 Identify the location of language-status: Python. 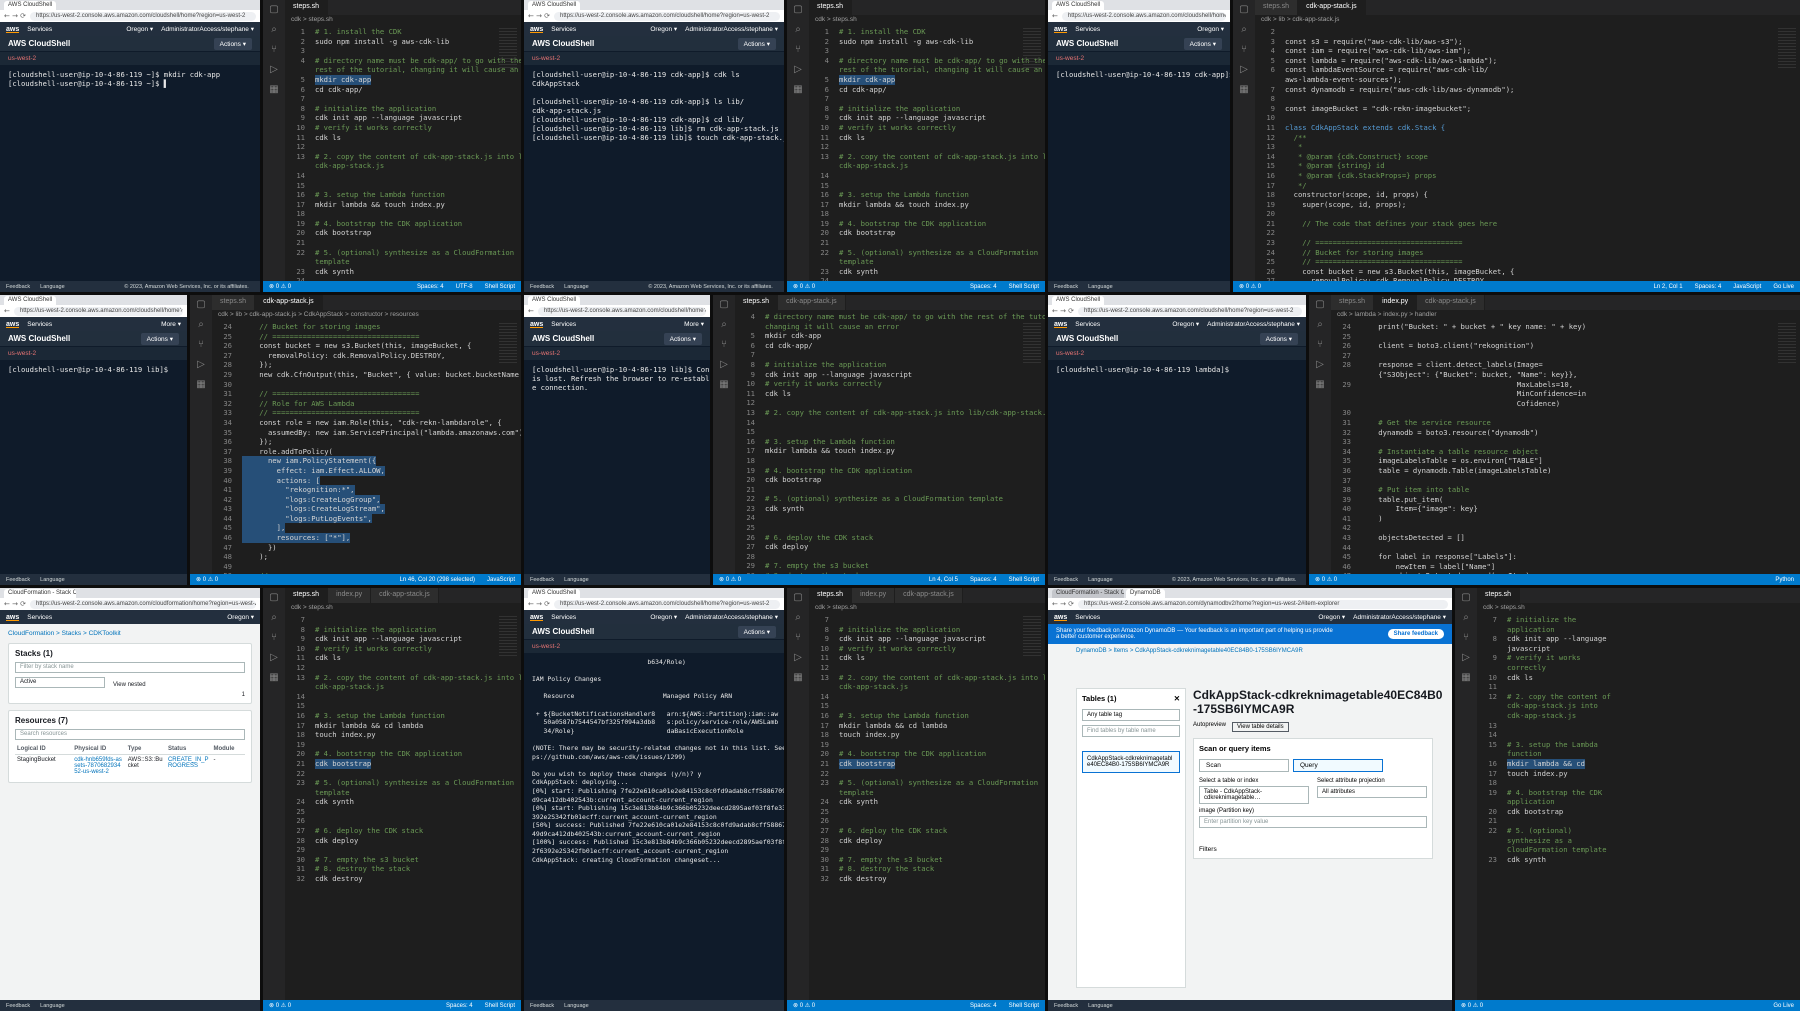
(1784, 580).